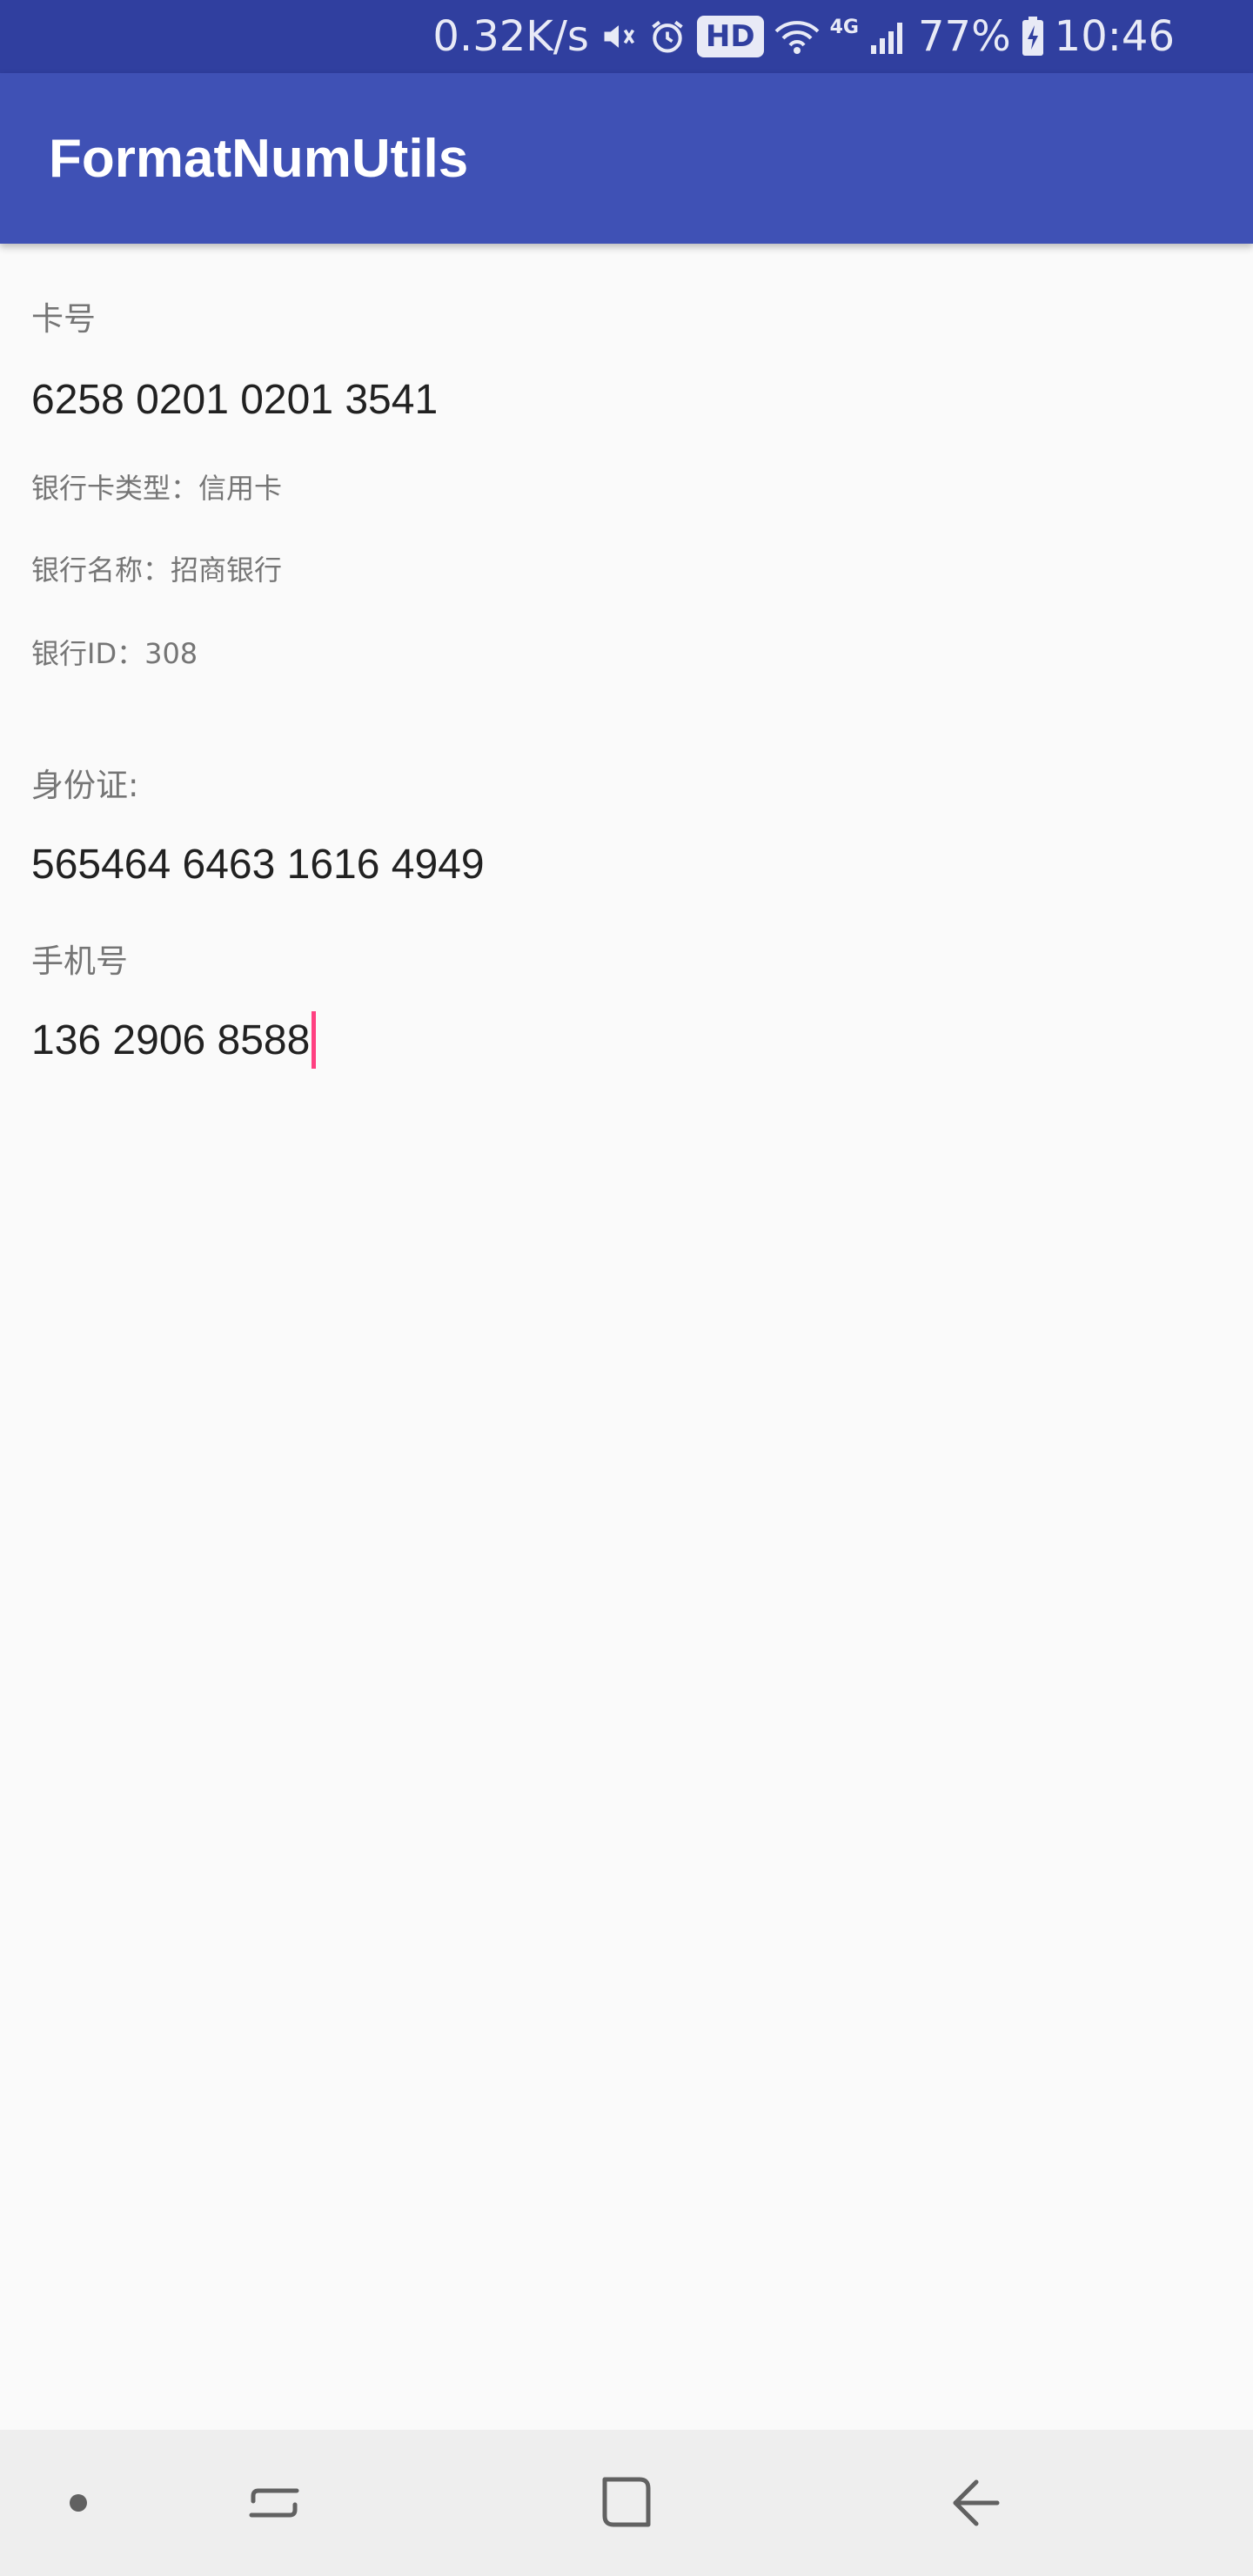  Describe the element at coordinates (171, 1039) in the screenshot. I see `phone-number-text: 136 2906 8588` at that location.